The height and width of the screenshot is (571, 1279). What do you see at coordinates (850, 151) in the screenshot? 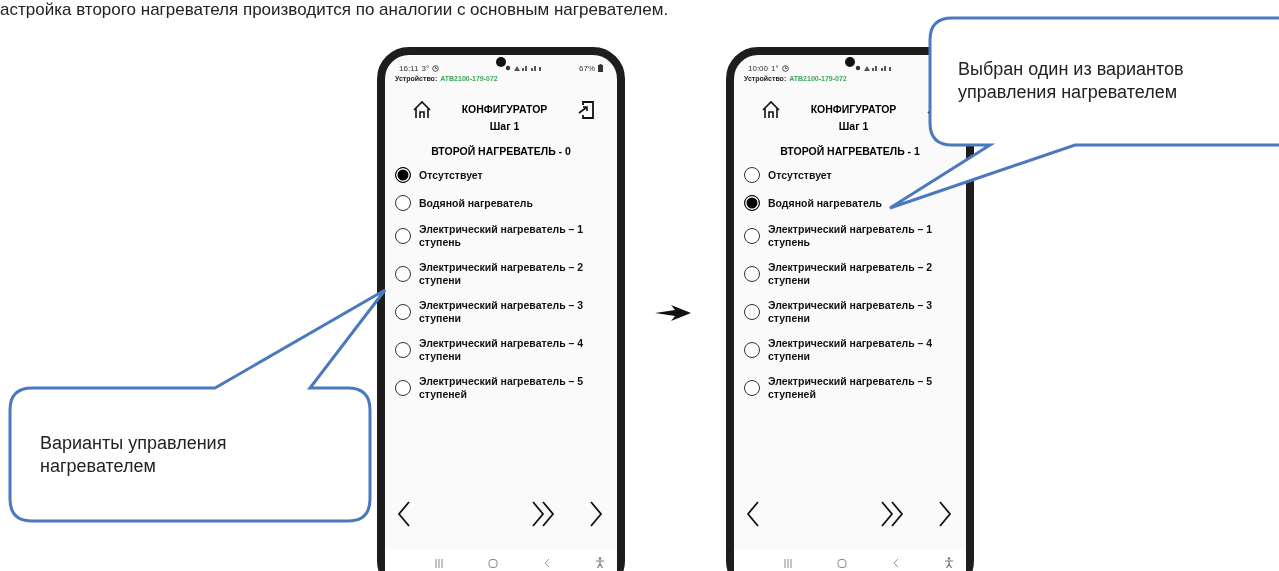
I see `section-heading: ВТОРОЙ НАГРЕВАТЕЛЬ - 1` at bounding box center [850, 151].